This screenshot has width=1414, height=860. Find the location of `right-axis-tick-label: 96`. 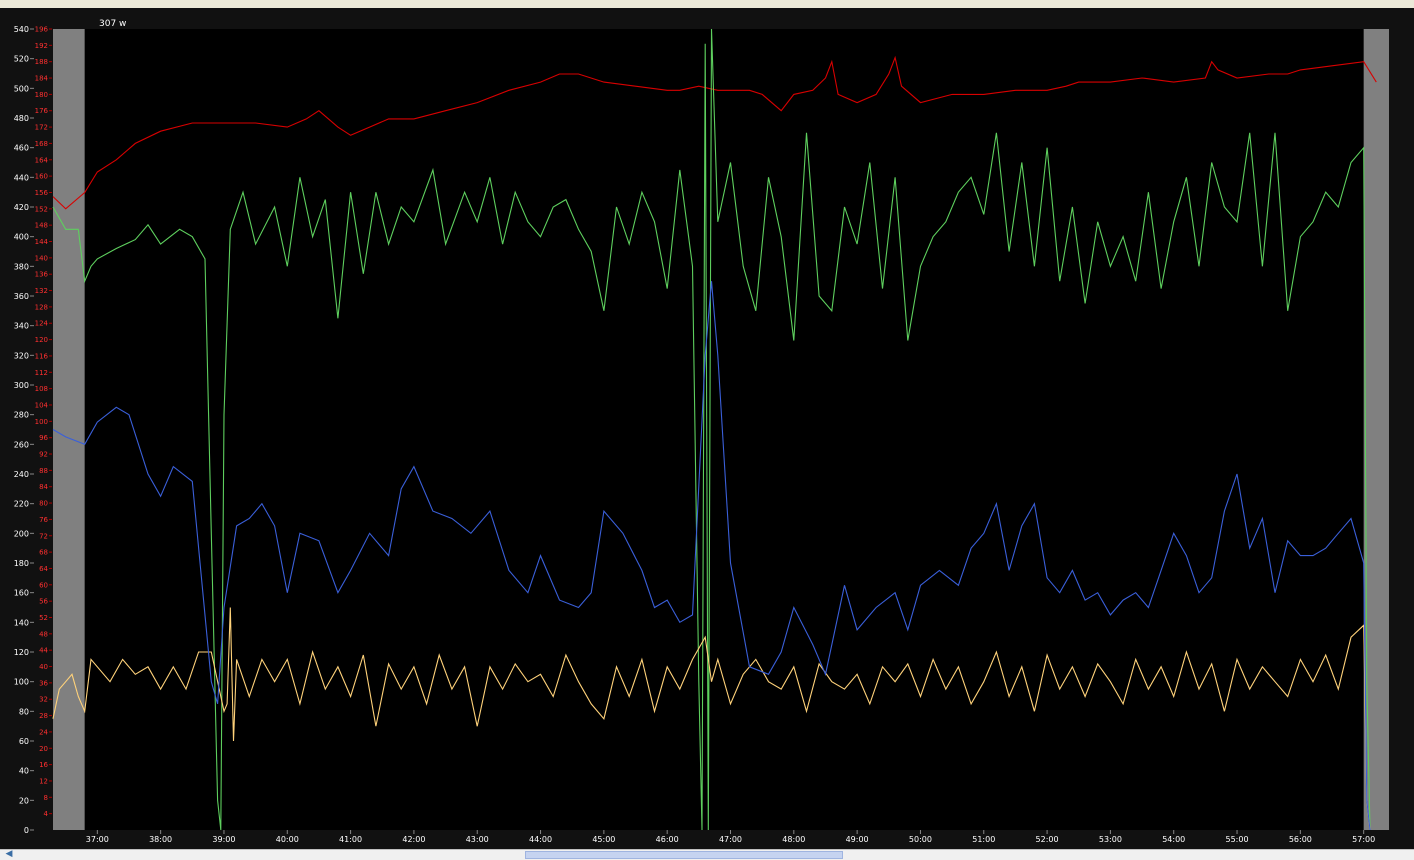

right-axis-tick-label: 96 is located at coordinates (43, 438).